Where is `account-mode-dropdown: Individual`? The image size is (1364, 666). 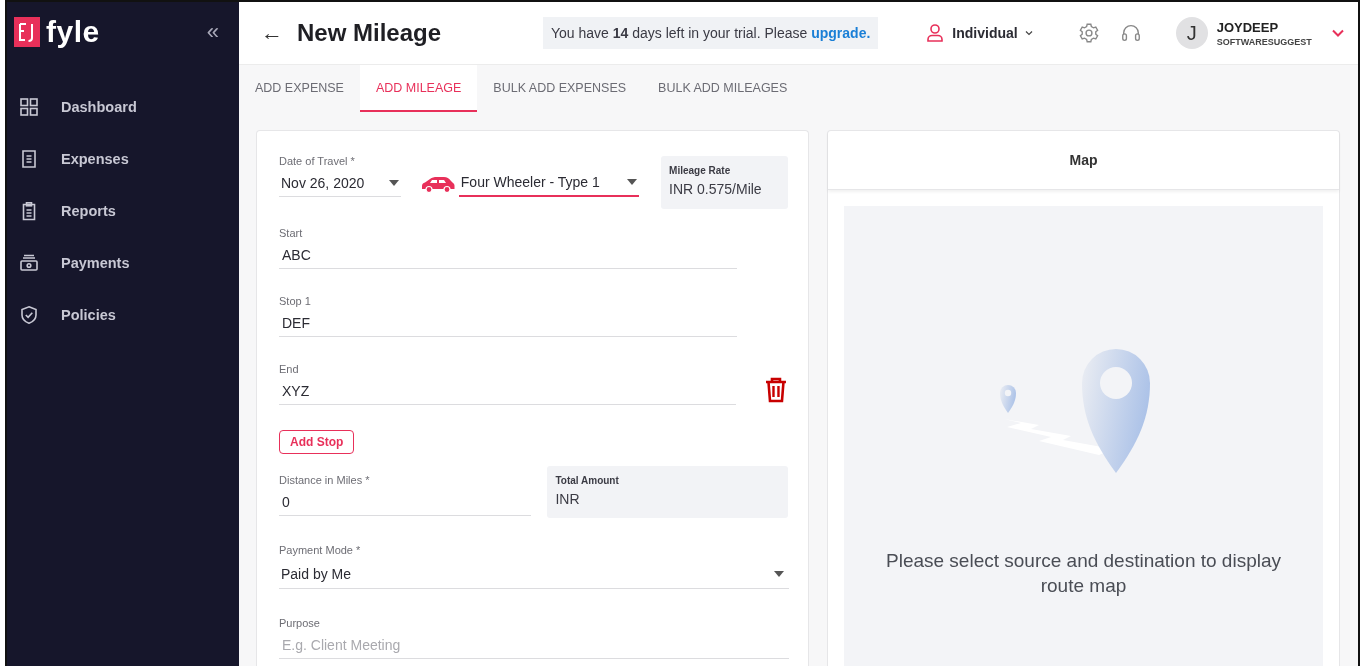
account-mode-dropdown: Individual is located at coordinates (979, 33).